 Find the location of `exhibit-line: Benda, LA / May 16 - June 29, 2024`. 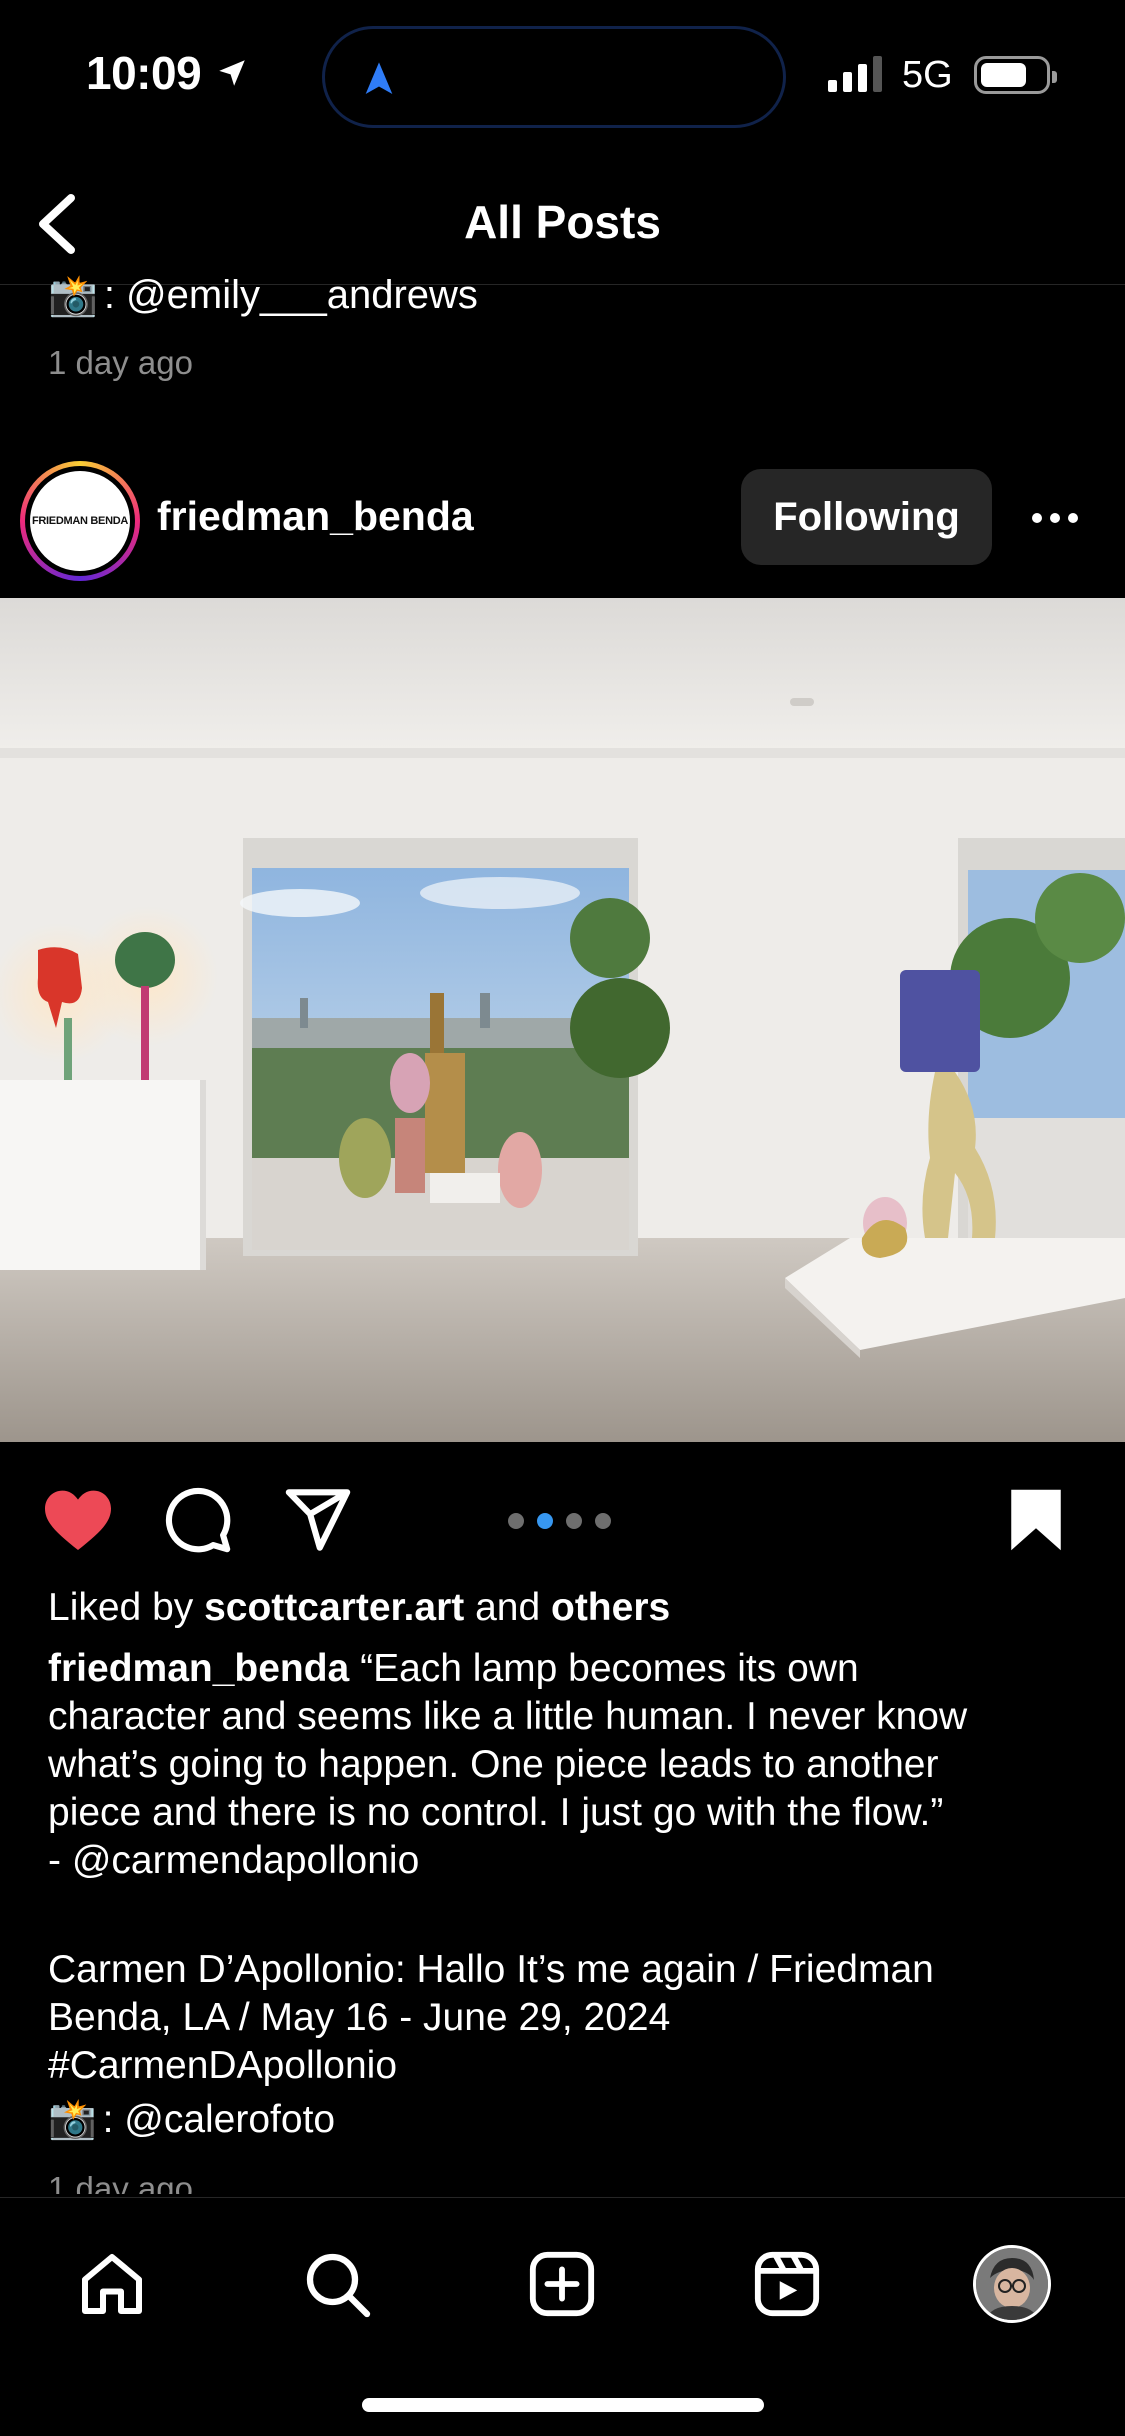

exhibit-line: Benda, LA / May 16 - June 29, 2024 is located at coordinates (359, 2017).